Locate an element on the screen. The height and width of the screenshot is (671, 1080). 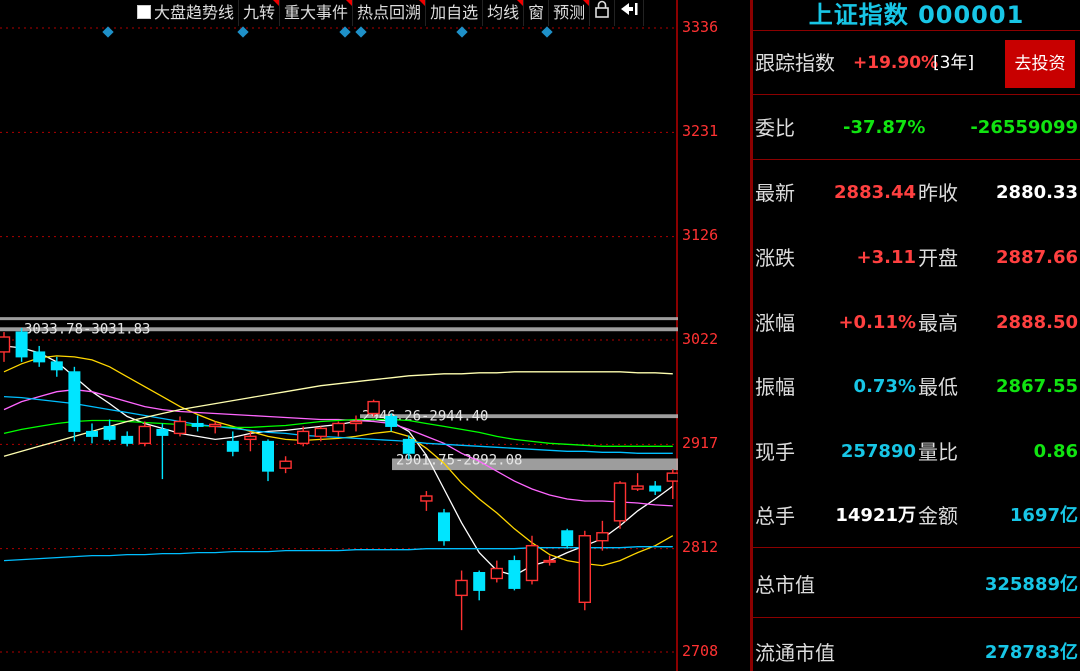
amplitude-label: 振幅 is located at coordinates (775, 387).